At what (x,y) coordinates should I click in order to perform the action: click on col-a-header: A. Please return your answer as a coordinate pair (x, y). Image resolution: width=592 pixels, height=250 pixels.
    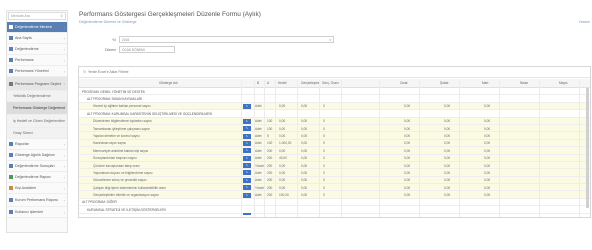
    Looking at the image, I should click on (268, 83).